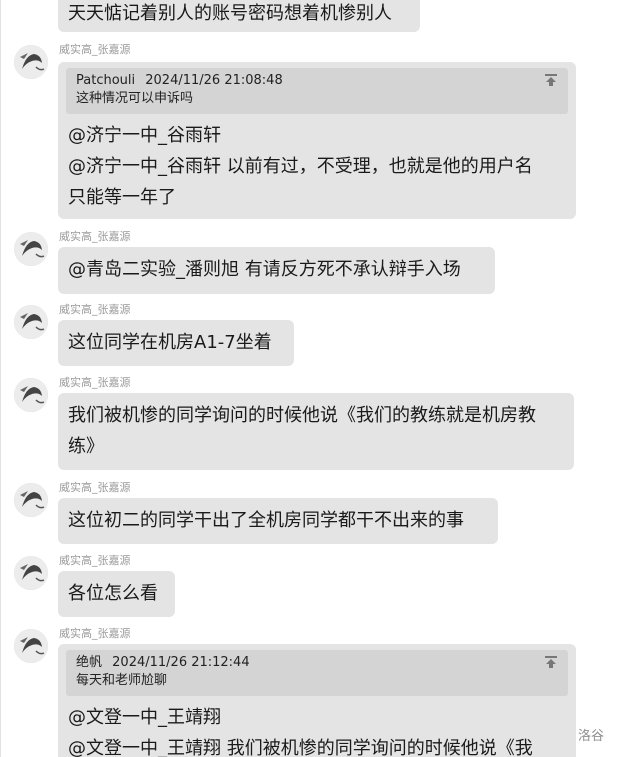 This screenshot has height=757, width=618. Describe the element at coordinates (181, 662) in the screenshot. I see `quote-timestamp: 2024/11/26 21:12:44` at that location.